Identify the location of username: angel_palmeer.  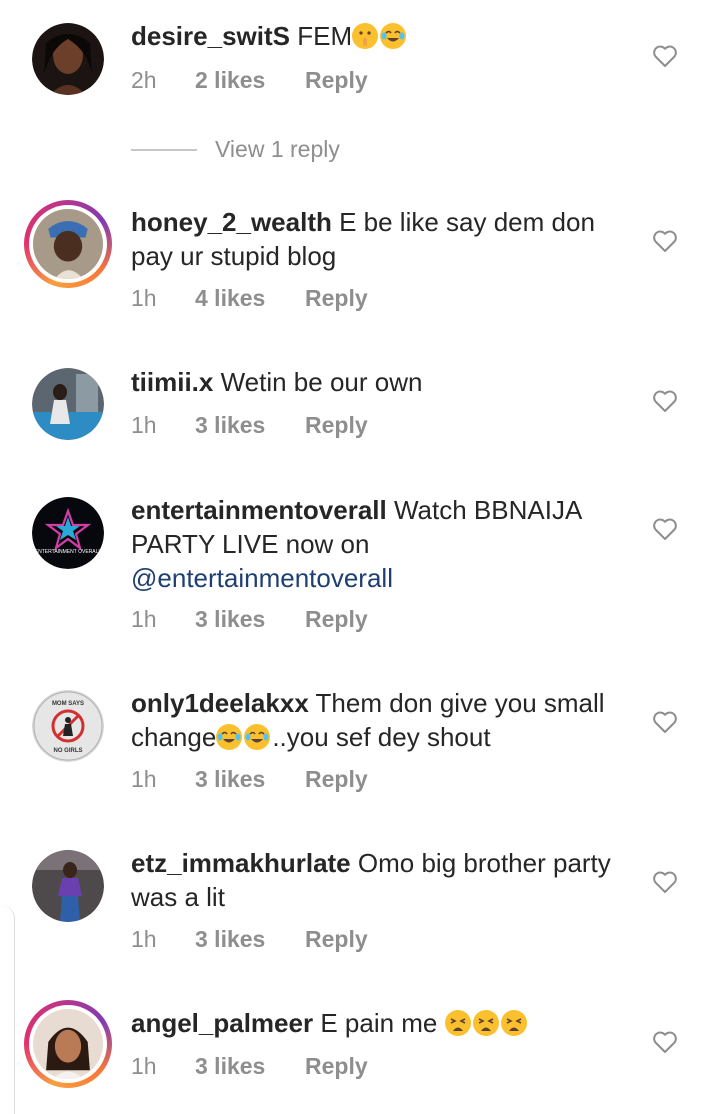
(222, 1023).